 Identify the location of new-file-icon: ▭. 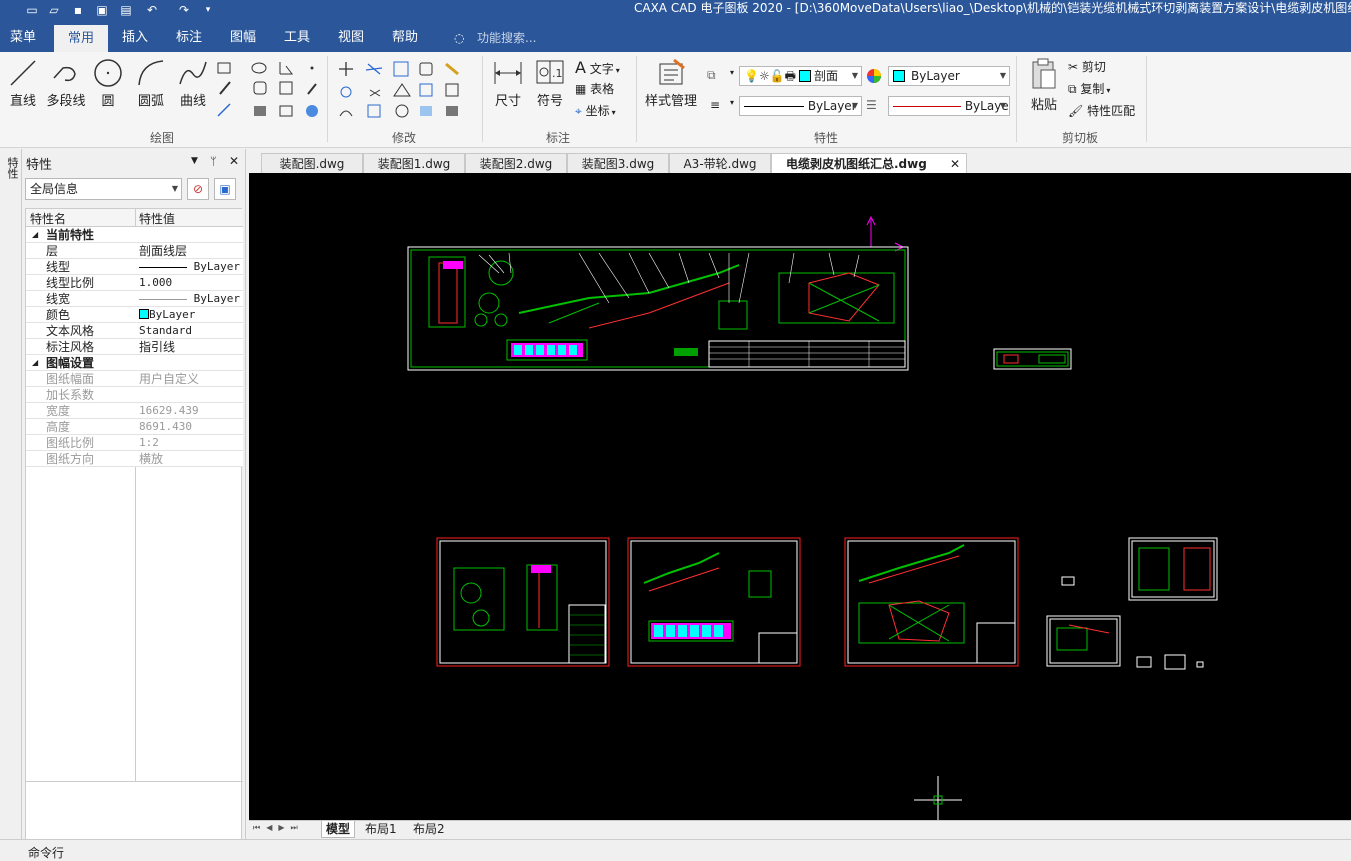
(32, 10).